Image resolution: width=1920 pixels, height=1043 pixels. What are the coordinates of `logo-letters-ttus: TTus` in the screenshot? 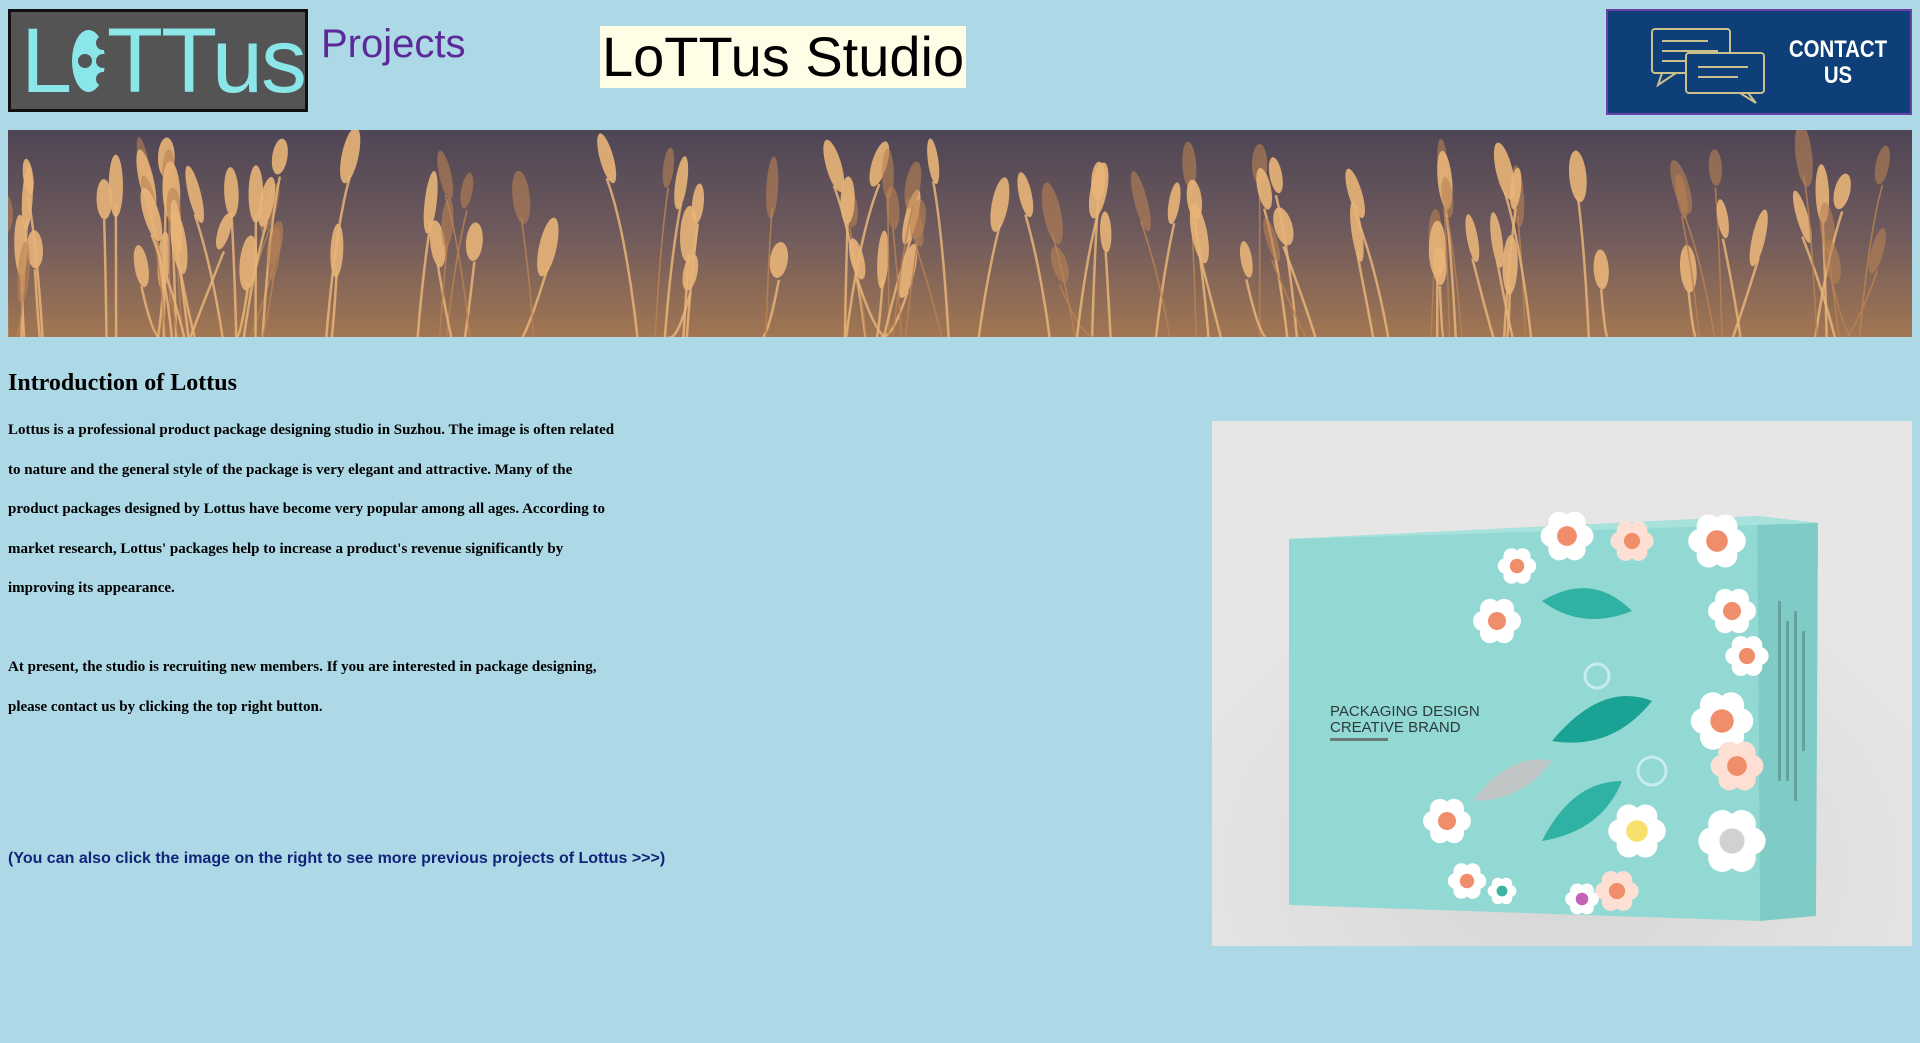 It's located at (205, 60).